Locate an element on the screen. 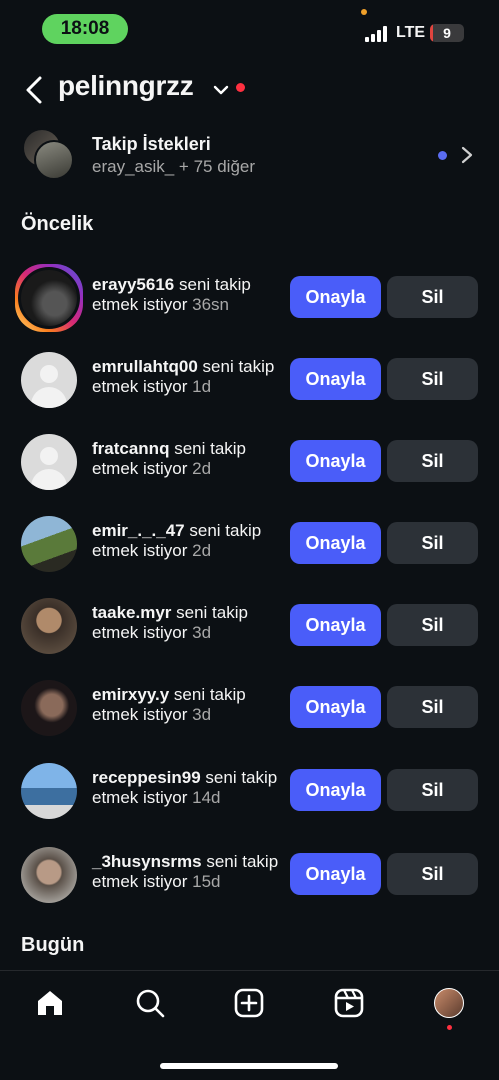 The height and width of the screenshot is (1080, 499). search-icon is located at coordinates (150, 1003).